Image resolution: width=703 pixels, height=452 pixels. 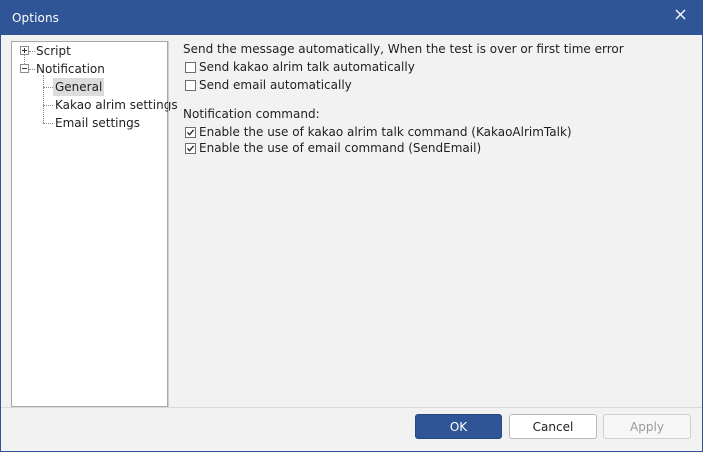 I want to click on close-icon, so click(x=680, y=14).